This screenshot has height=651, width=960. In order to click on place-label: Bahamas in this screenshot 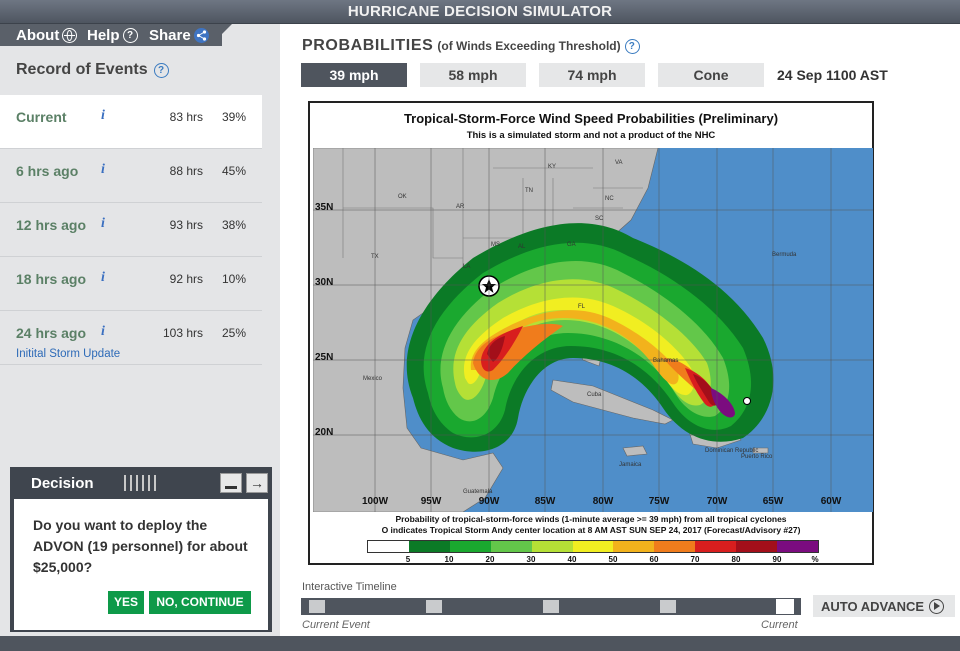, I will do `click(665, 361)`.